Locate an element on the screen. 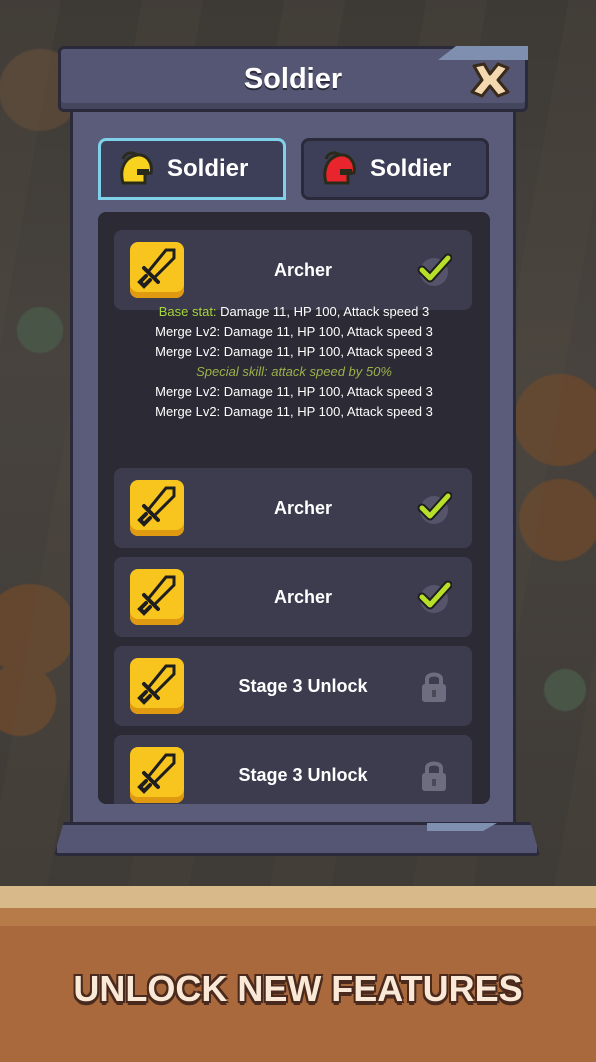 This screenshot has width=596, height=1062. dialog-footer is located at coordinates (297, 839).